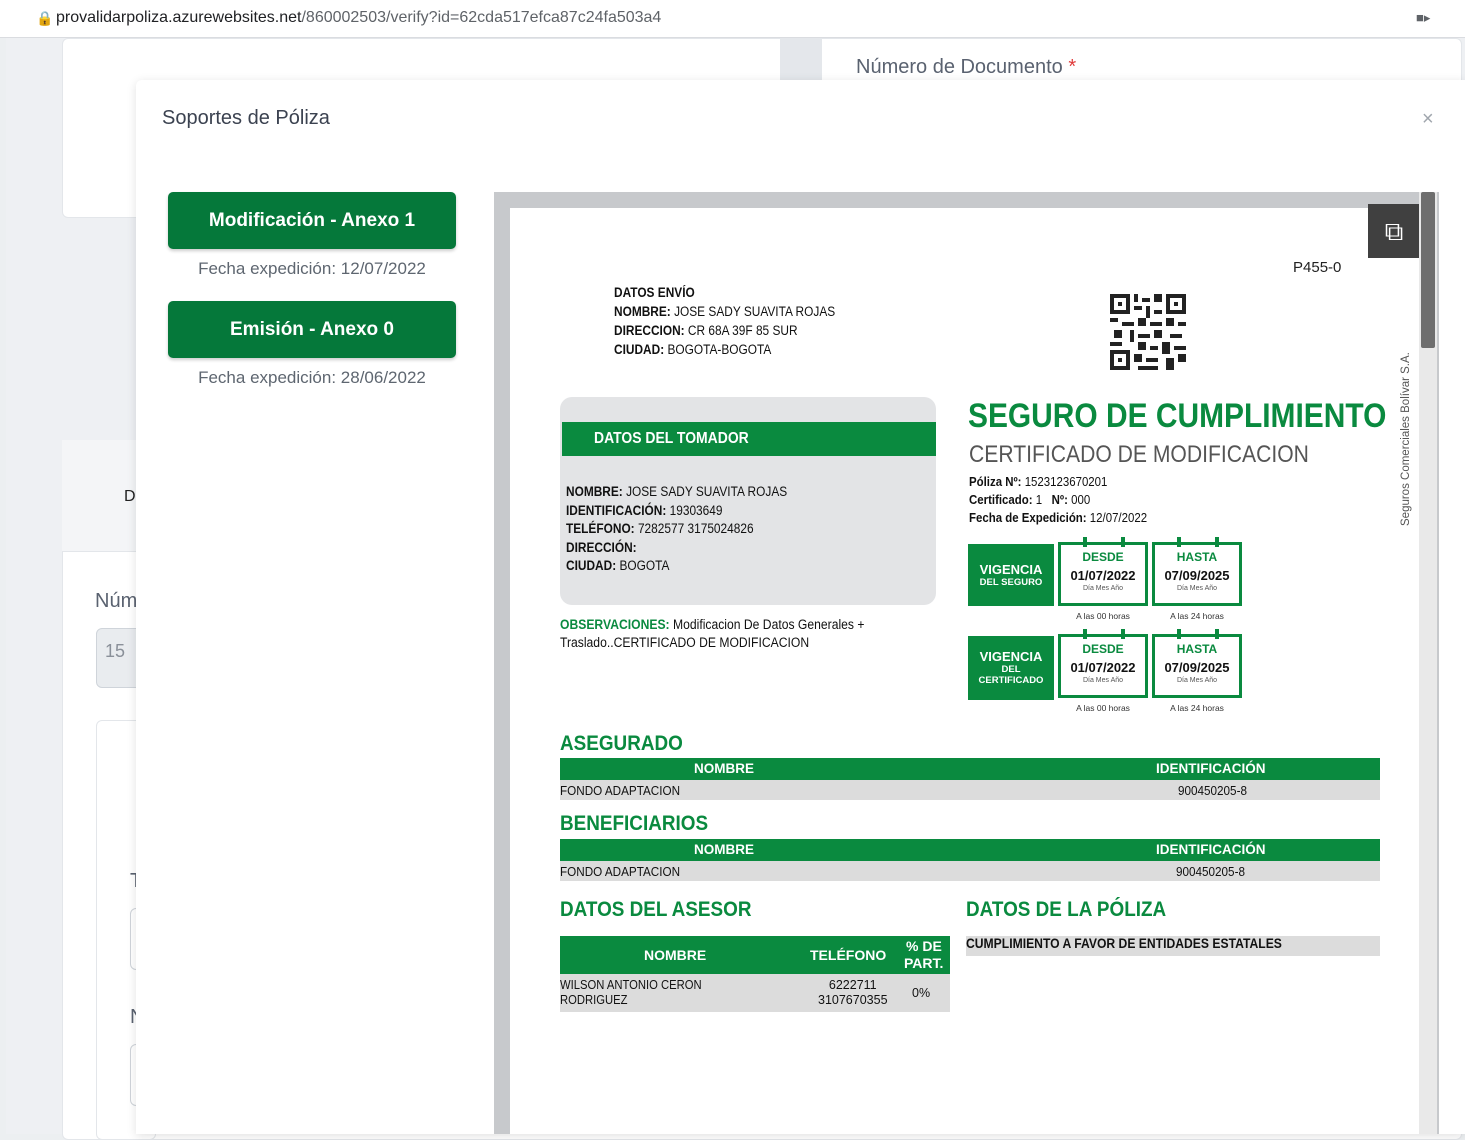 The image size is (1465, 1140). What do you see at coordinates (44, 18) in the screenshot?
I see `lock-icon: 🔒` at bounding box center [44, 18].